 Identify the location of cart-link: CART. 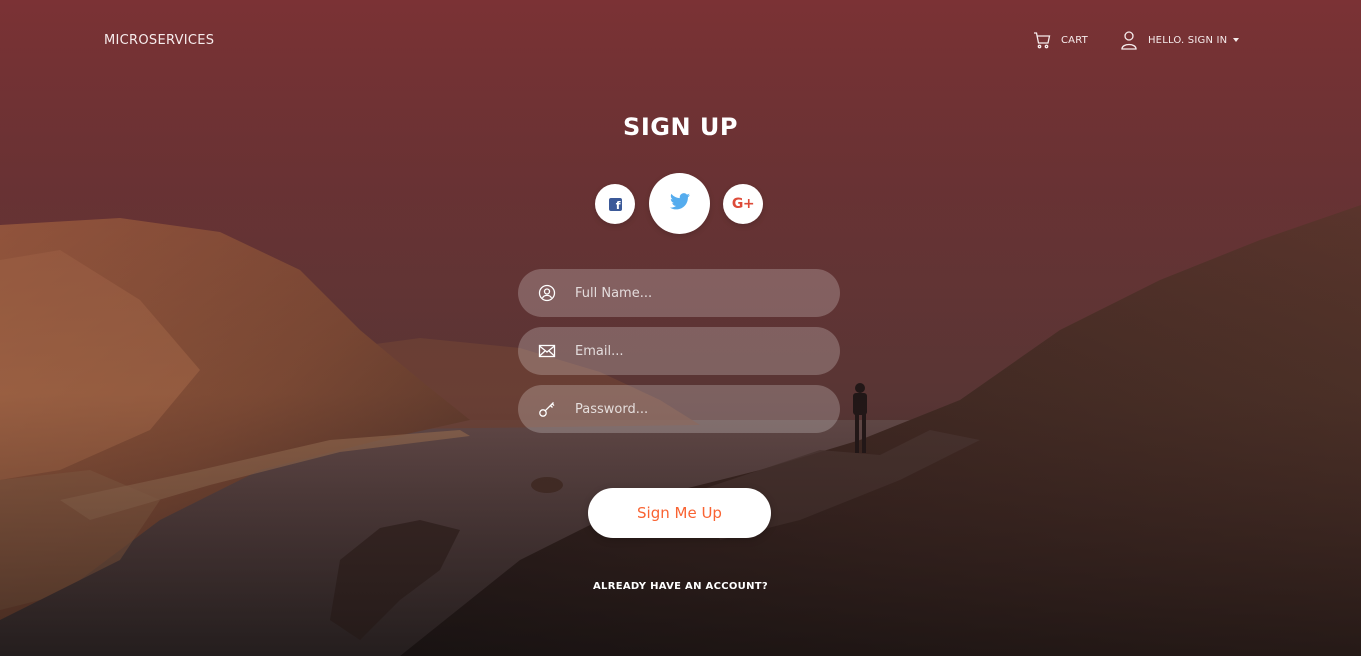
(1060, 40).